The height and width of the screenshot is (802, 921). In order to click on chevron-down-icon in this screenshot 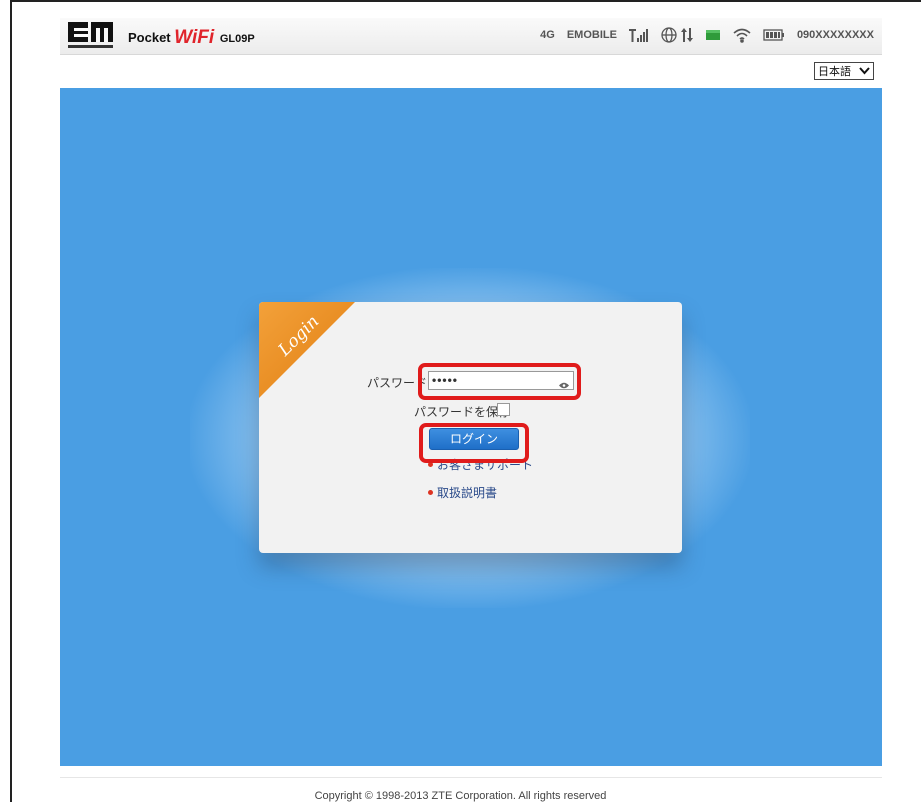, I will do `click(864, 72)`.